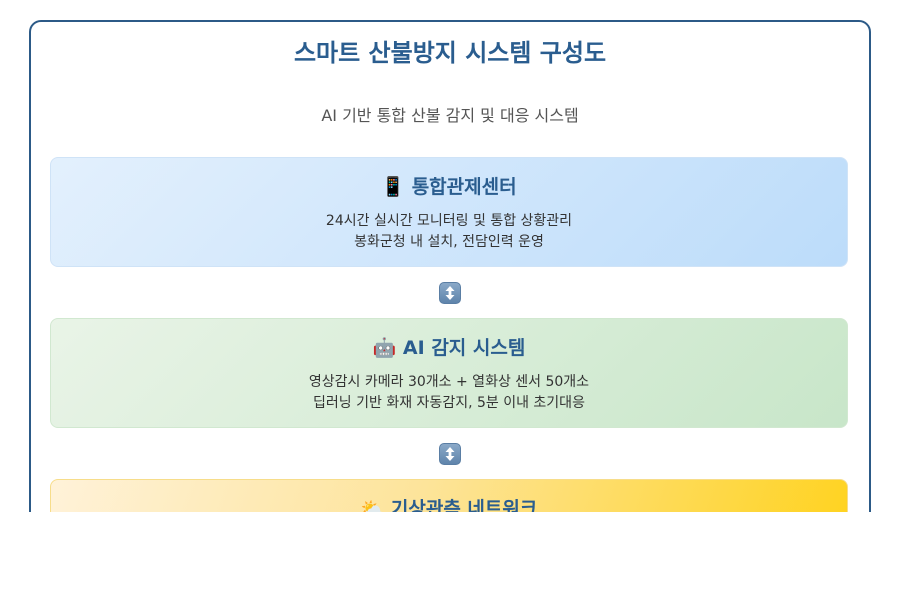 Image resolution: width=900 pixels, height=600 pixels. I want to click on weather-network-card: ⛅ 기상관측 네트워크, so click(449, 495).